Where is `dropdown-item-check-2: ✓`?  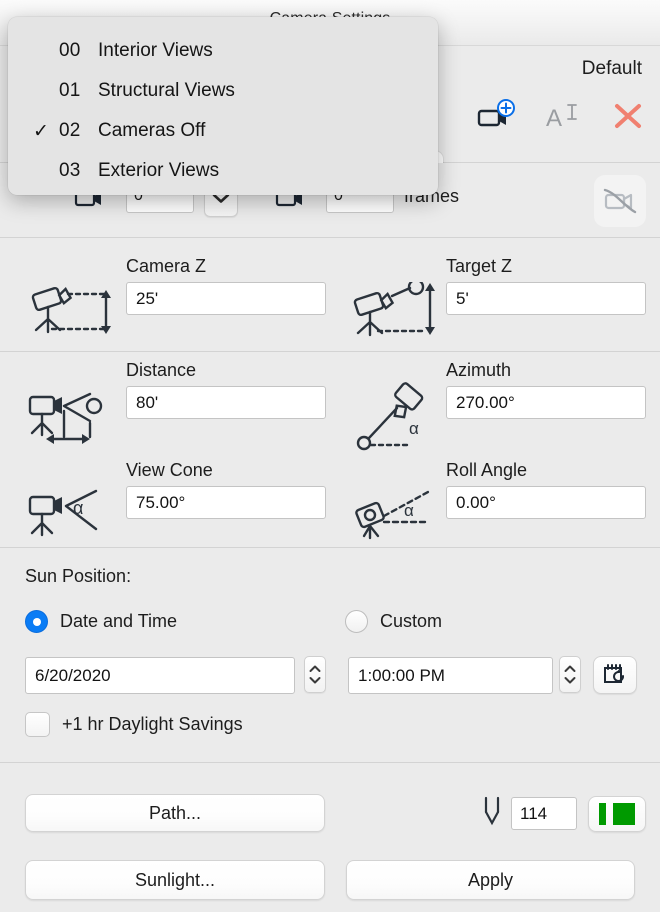
dropdown-item-check-2: ✓ is located at coordinates (41, 131).